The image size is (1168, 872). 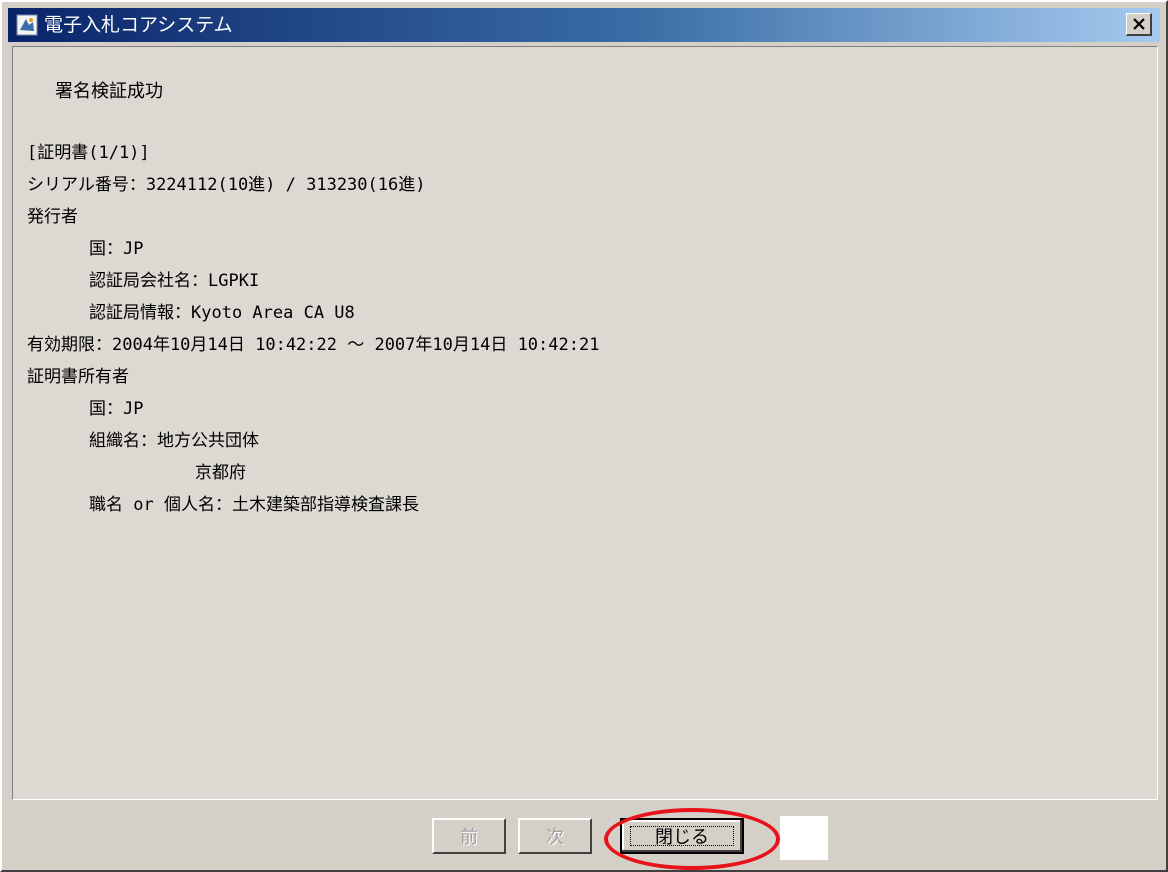 I want to click on owner-organization: 組織名：地方公共団体, so click(x=174, y=441).